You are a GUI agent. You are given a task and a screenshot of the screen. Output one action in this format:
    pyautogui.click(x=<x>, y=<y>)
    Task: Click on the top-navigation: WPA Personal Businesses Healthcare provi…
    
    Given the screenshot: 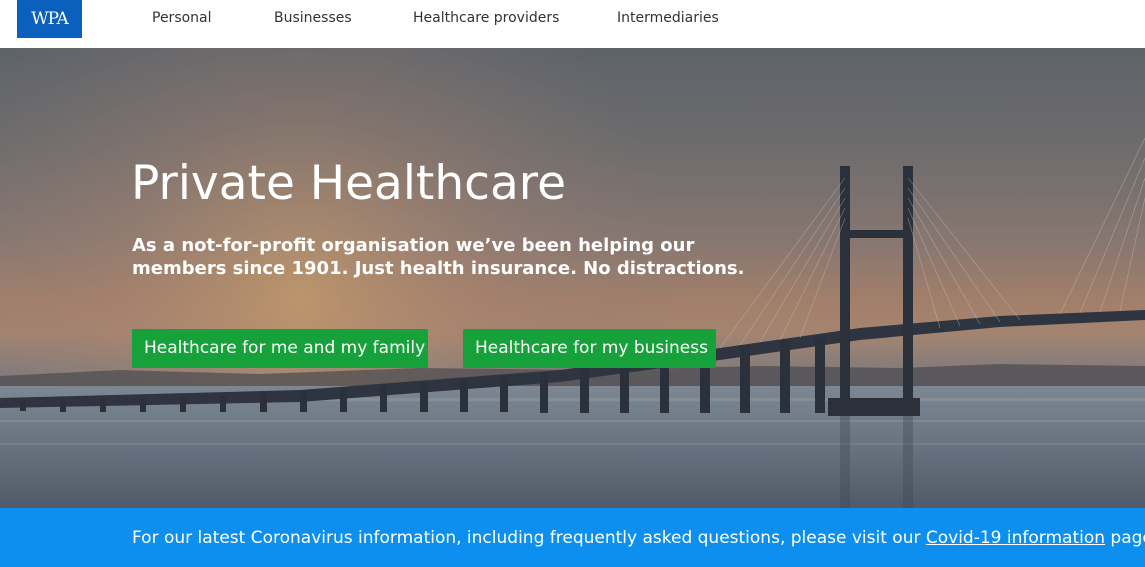 What is the action you would take?
    pyautogui.click(x=572, y=24)
    